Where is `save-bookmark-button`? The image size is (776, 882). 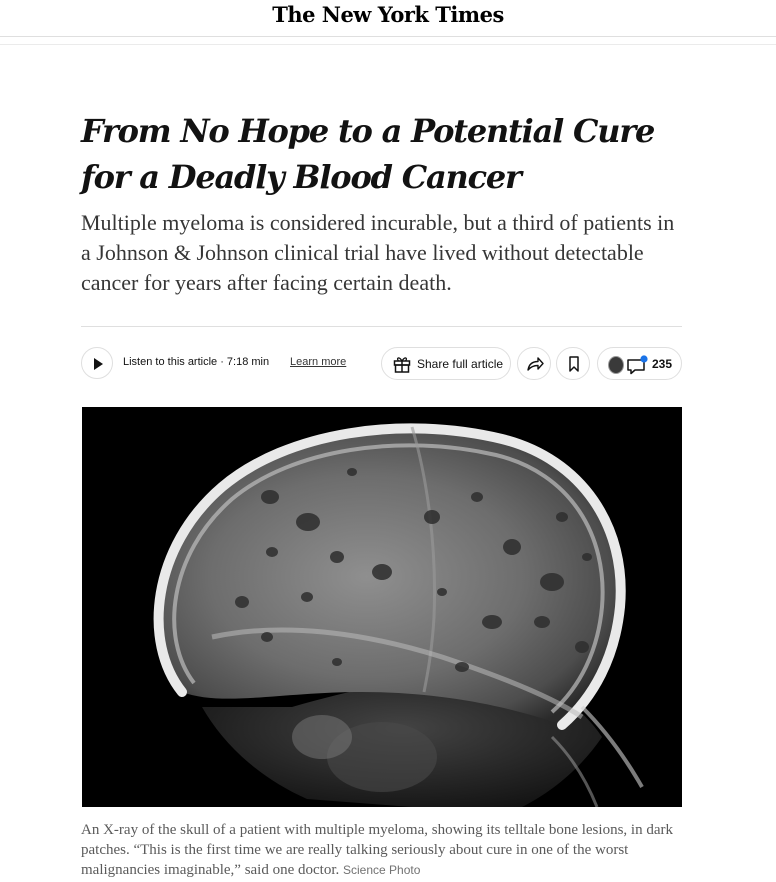 save-bookmark-button is located at coordinates (573, 363).